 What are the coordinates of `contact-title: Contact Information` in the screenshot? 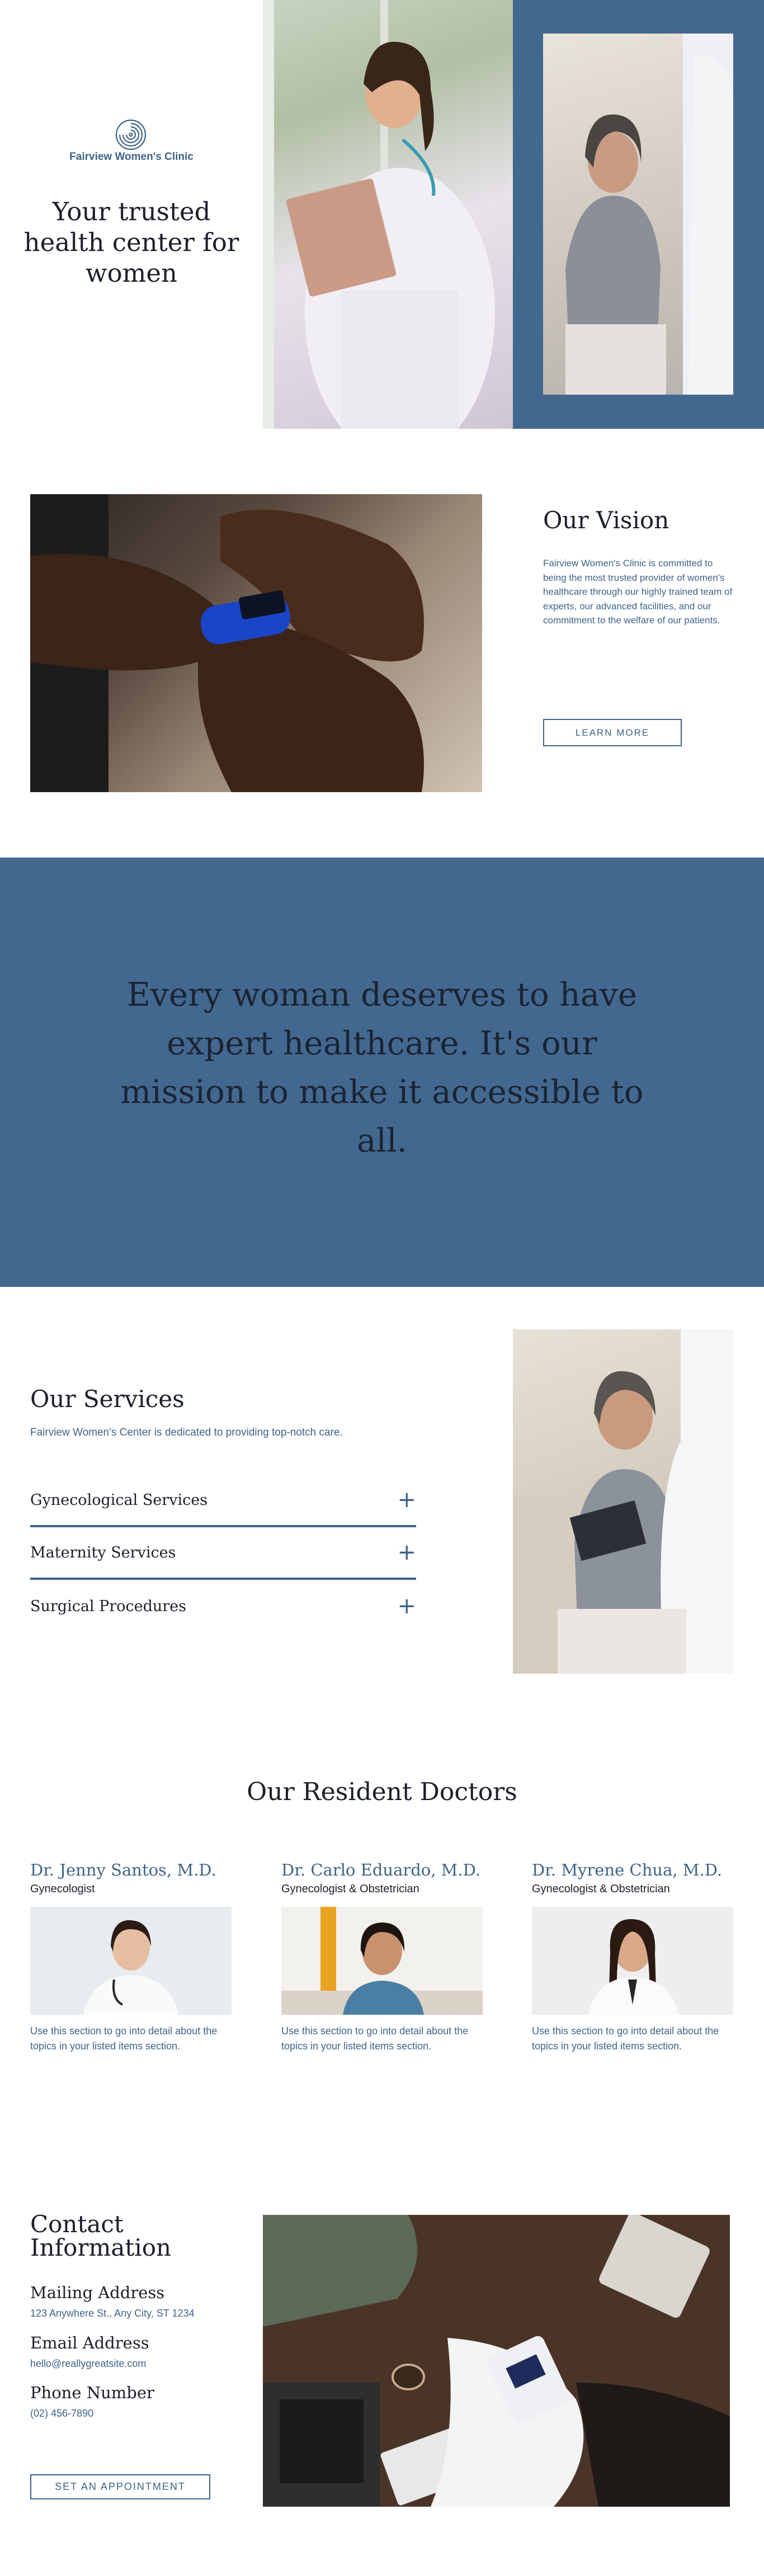 It's located at (101, 2235).